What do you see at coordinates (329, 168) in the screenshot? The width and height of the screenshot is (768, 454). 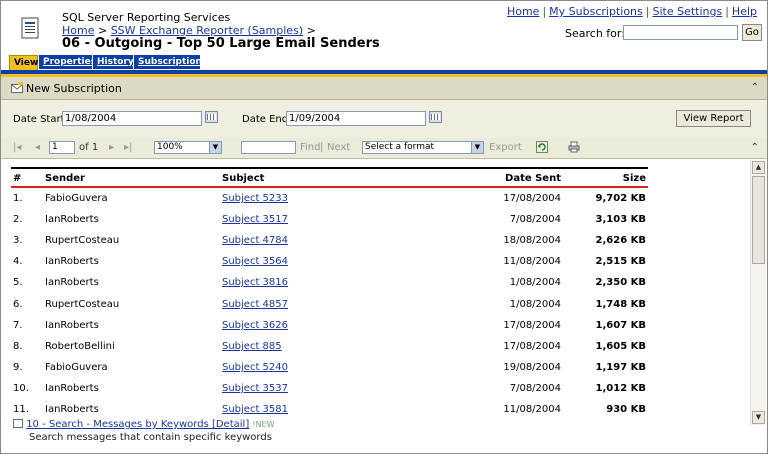 I see `table-top-rule` at bounding box center [329, 168].